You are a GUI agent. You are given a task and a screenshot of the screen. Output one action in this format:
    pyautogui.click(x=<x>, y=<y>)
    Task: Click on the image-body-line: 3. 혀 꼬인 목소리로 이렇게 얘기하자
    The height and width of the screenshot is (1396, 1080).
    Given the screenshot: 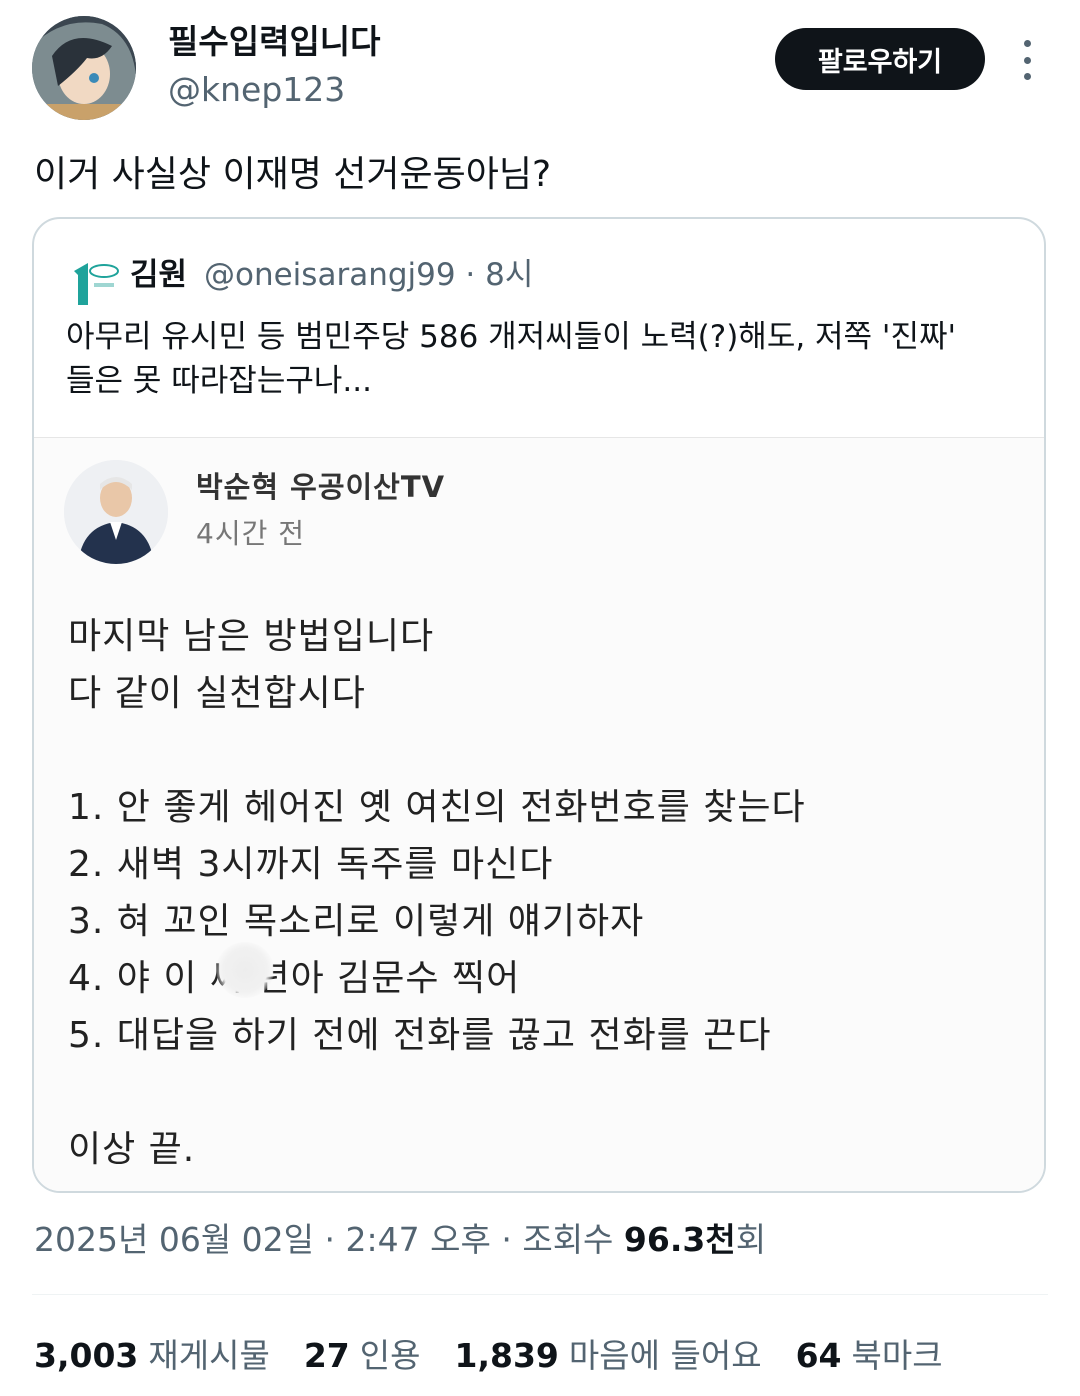 What is the action you would take?
    pyautogui.click(x=356, y=921)
    